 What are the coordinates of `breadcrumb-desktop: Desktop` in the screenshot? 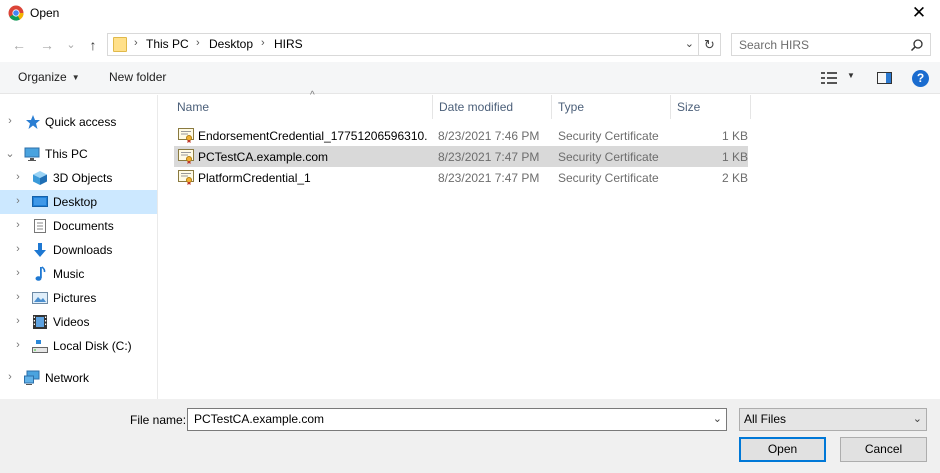 It's located at (231, 44).